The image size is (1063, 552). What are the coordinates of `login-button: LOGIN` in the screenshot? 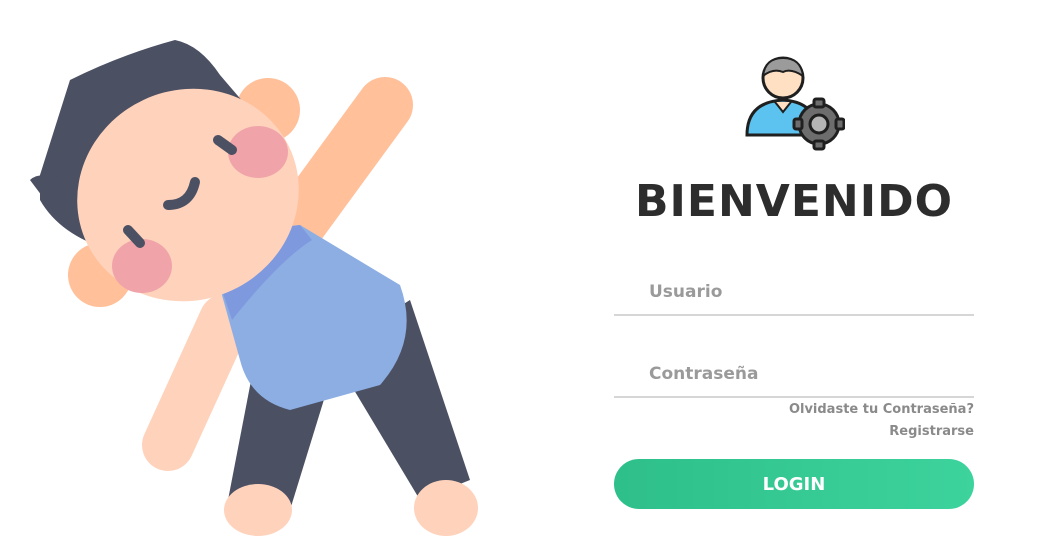 It's located at (794, 484).